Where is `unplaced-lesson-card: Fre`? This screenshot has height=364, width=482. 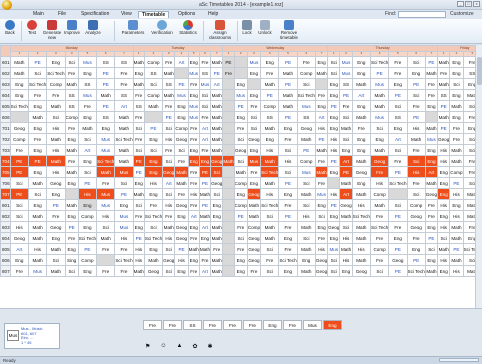
unplaced-lesson-card: Fre is located at coordinates (252, 325).